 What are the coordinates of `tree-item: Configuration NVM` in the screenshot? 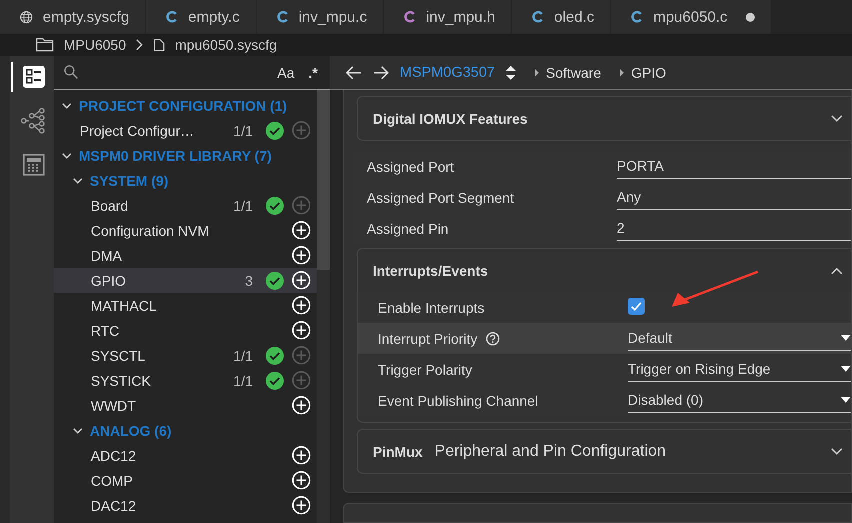 It's located at (185, 230).